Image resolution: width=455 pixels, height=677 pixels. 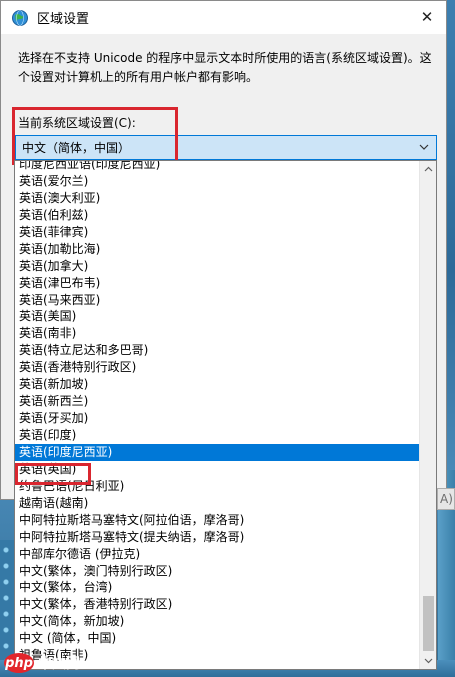 I want to click on watermark-text: 中文网, so click(x=59, y=664).